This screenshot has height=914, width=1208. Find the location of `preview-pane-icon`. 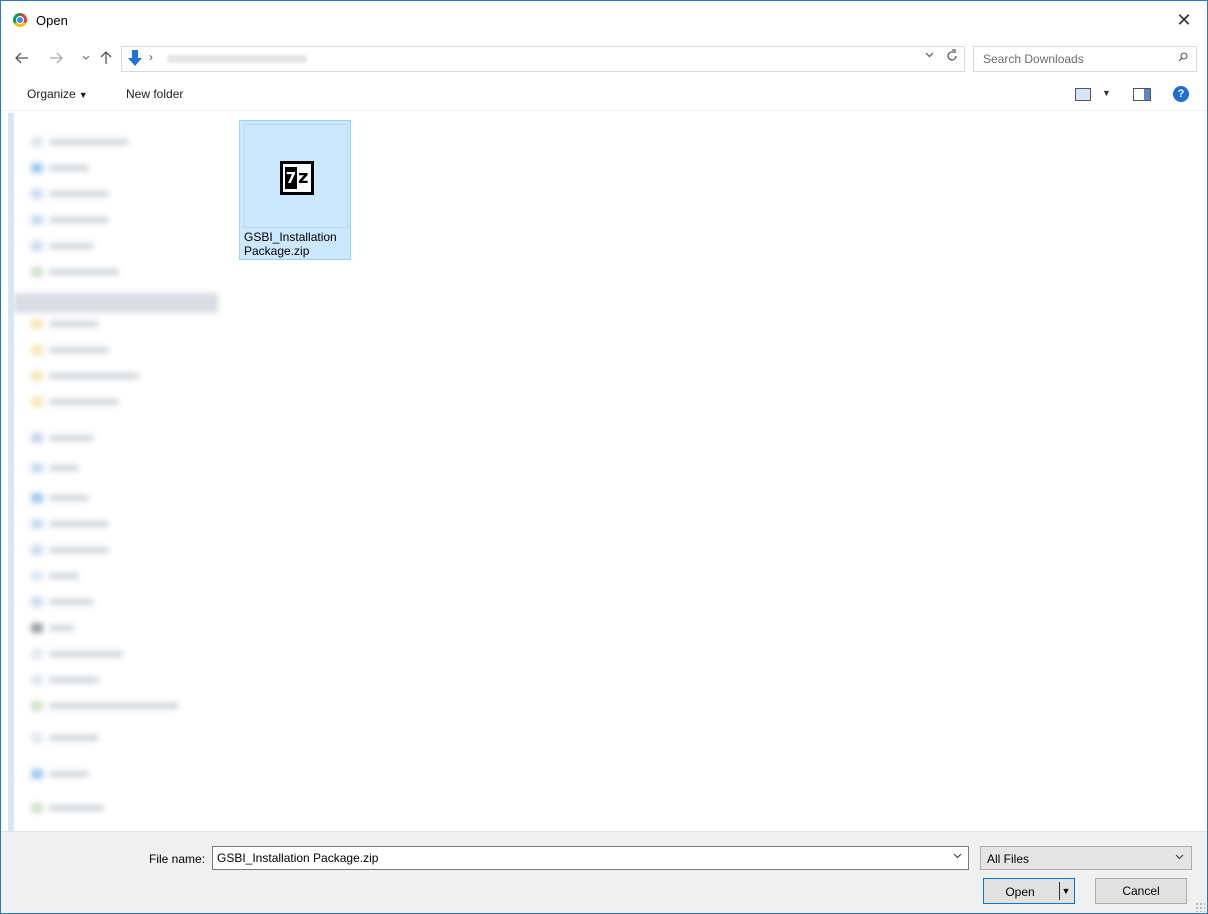

preview-pane-icon is located at coordinates (1142, 94).